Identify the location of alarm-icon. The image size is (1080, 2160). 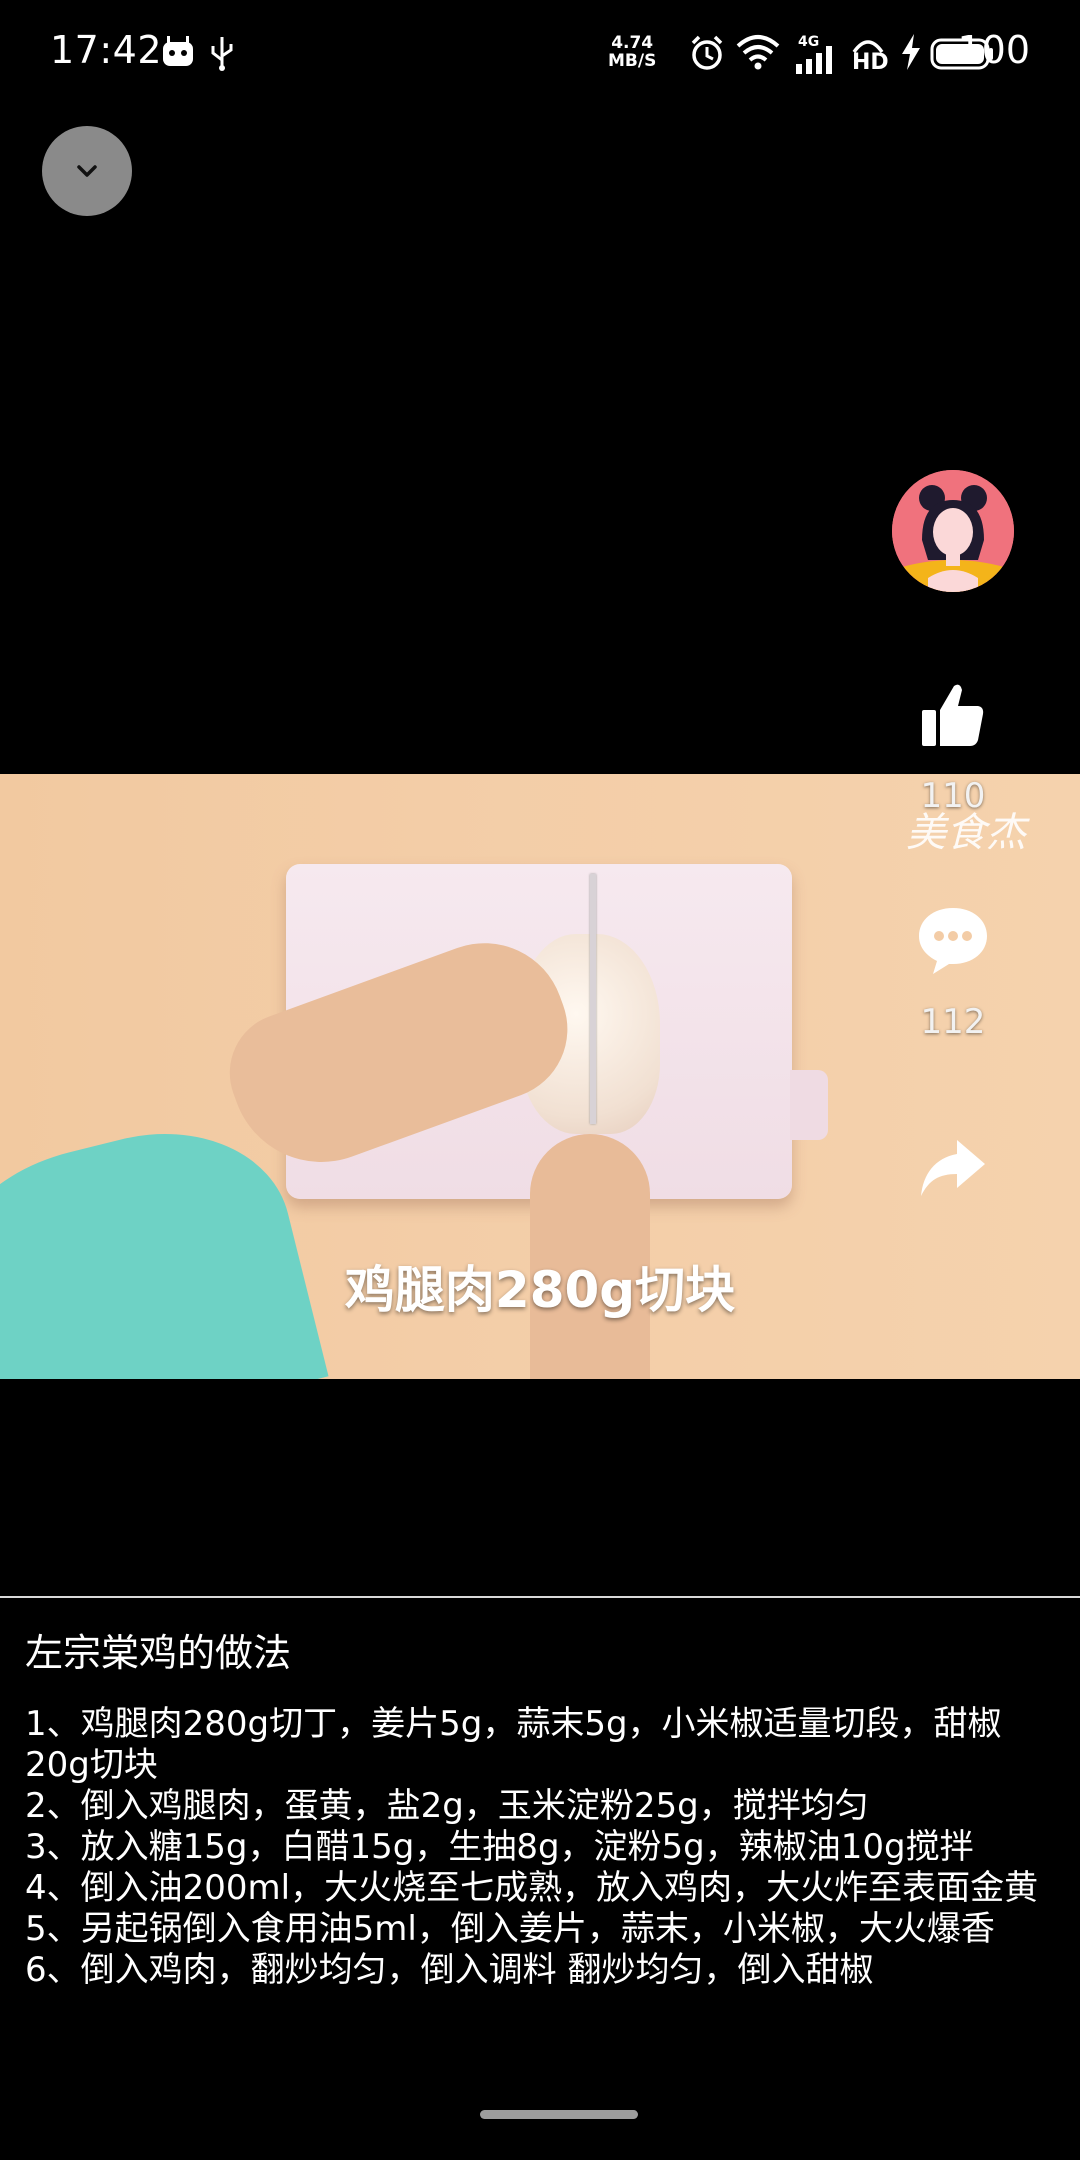
(707, 52).